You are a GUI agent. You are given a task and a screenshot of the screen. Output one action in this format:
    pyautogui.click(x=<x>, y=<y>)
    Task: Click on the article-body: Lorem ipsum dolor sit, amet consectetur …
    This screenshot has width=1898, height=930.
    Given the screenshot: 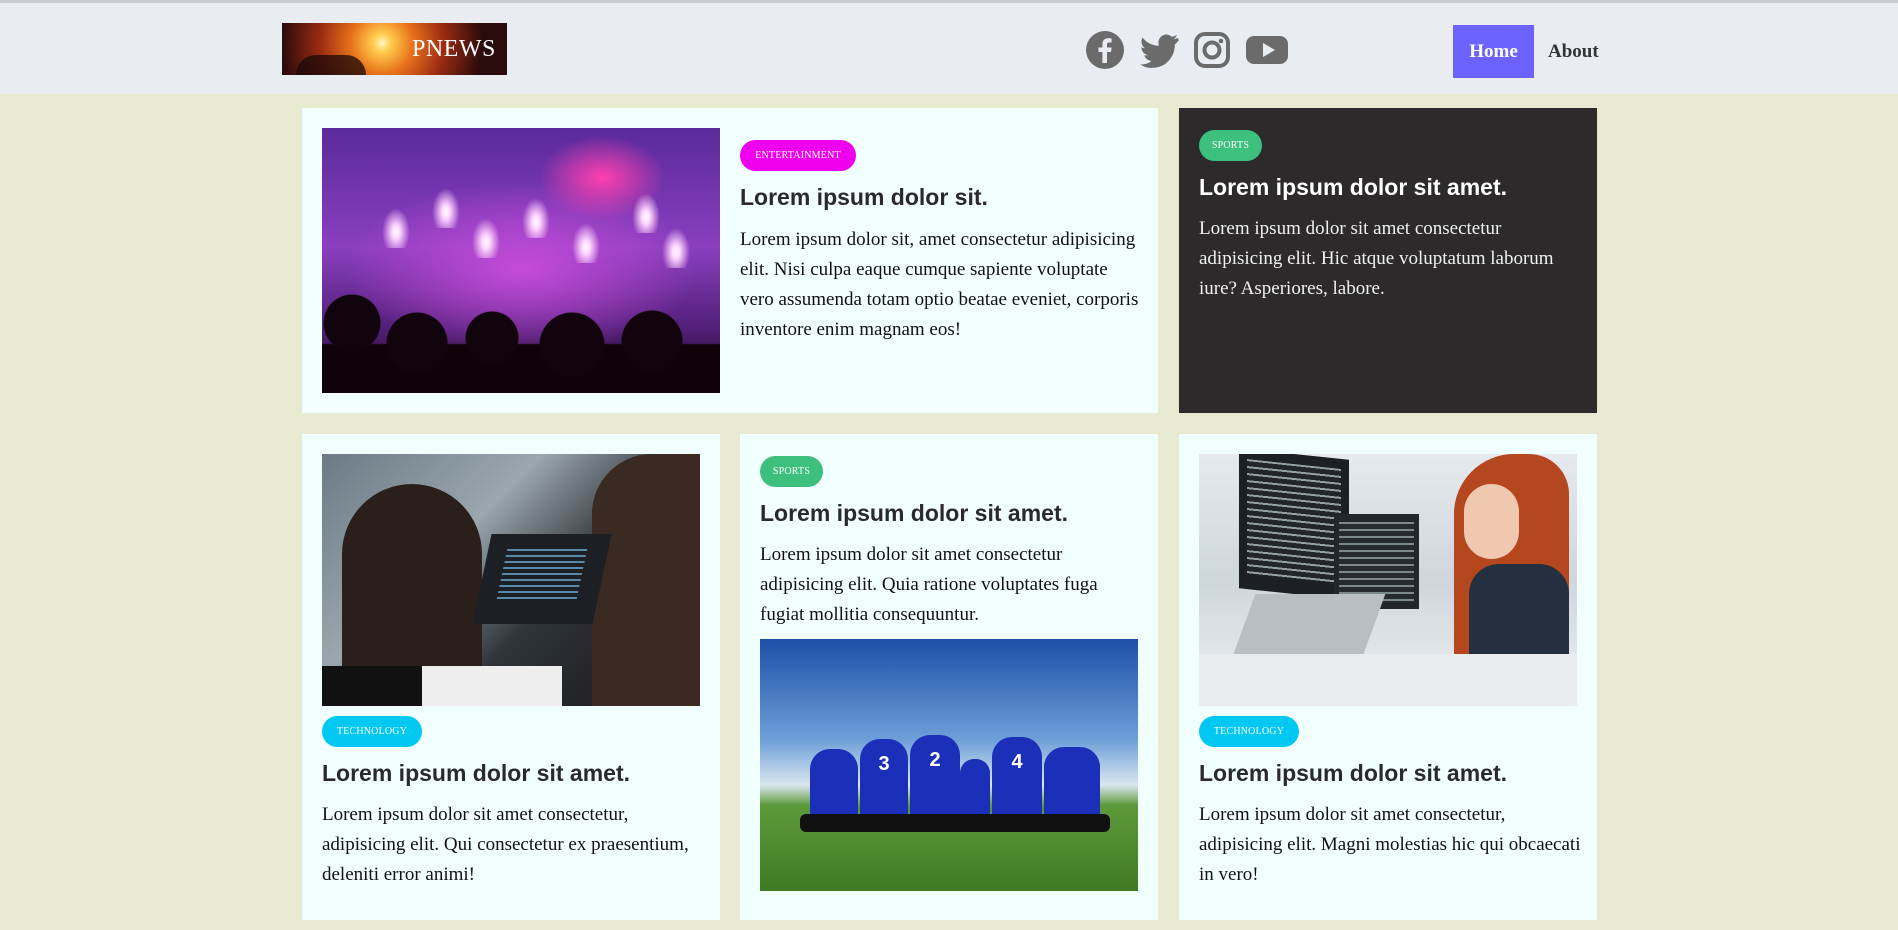 What is the action you would take?
    pyautogui.click(x=939, y=284)
    